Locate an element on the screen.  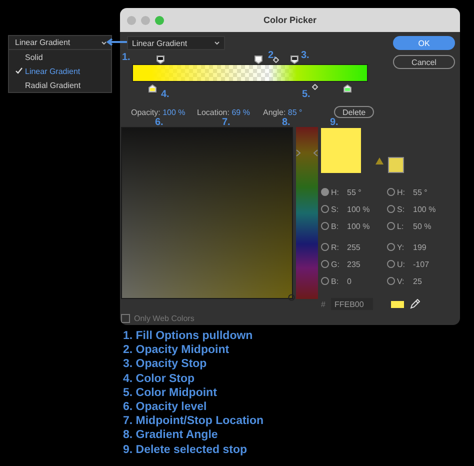
ok-button: OK is located at coordinates (424, 43).